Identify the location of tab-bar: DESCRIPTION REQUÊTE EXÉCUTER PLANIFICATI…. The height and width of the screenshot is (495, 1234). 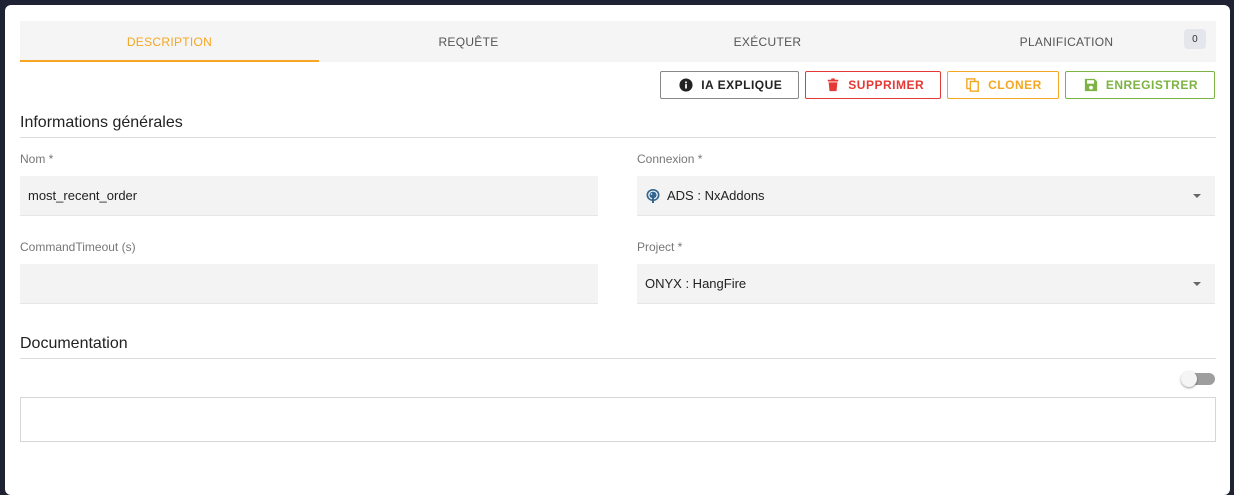
(618, 41).